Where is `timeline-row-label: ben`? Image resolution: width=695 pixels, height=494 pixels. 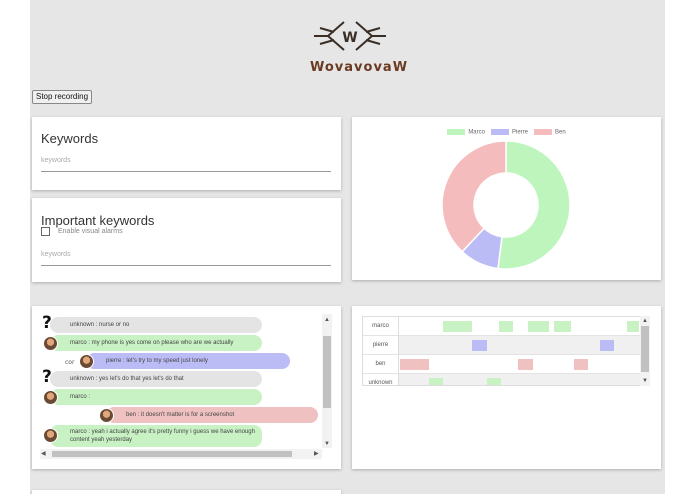 timeline-row-label: ben is located at coordinates (381, 364).